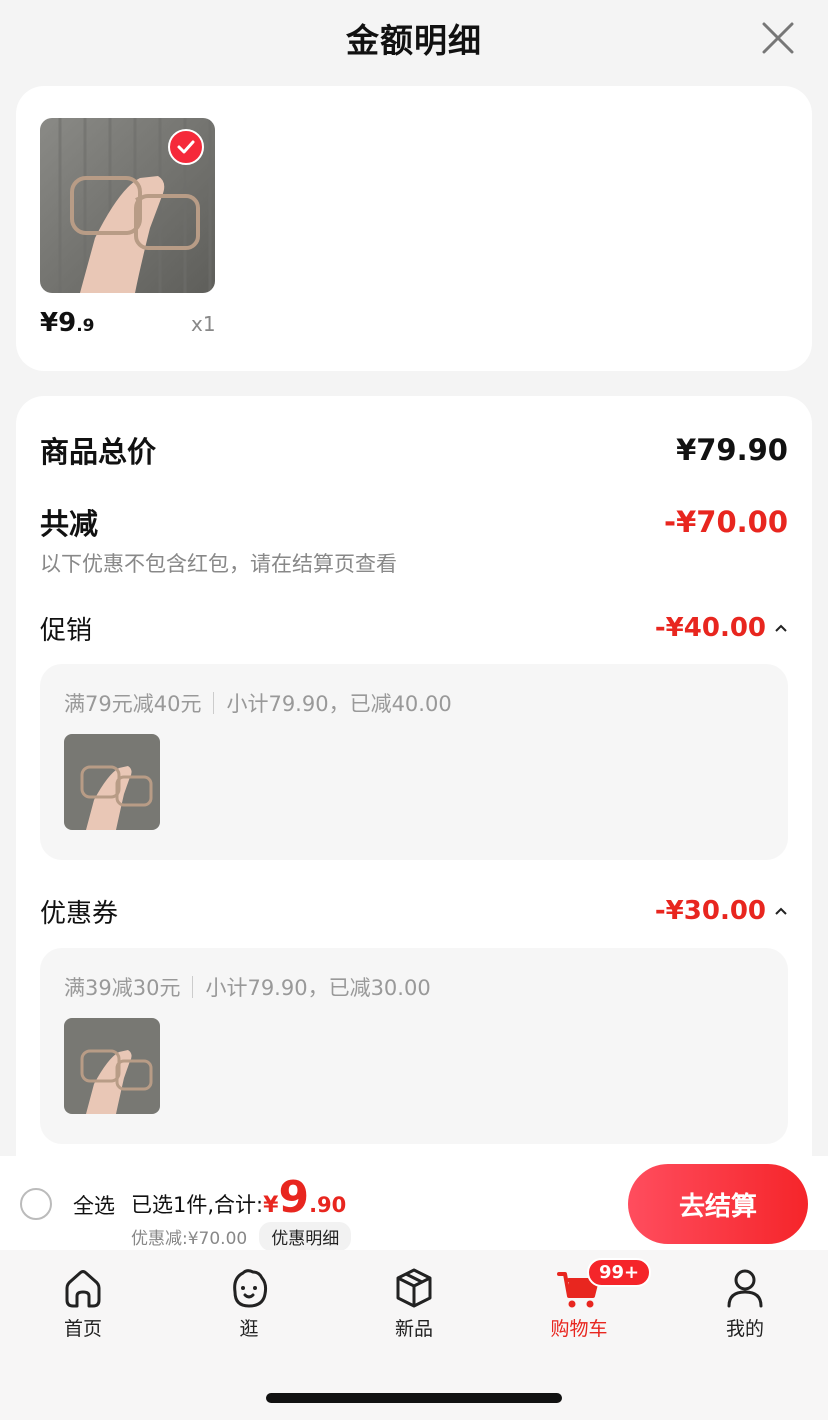  What do you see at coordinates (249, 1329) in the screenshot?
I see `tab-label: 逛` at bounding box center [249, 1329].